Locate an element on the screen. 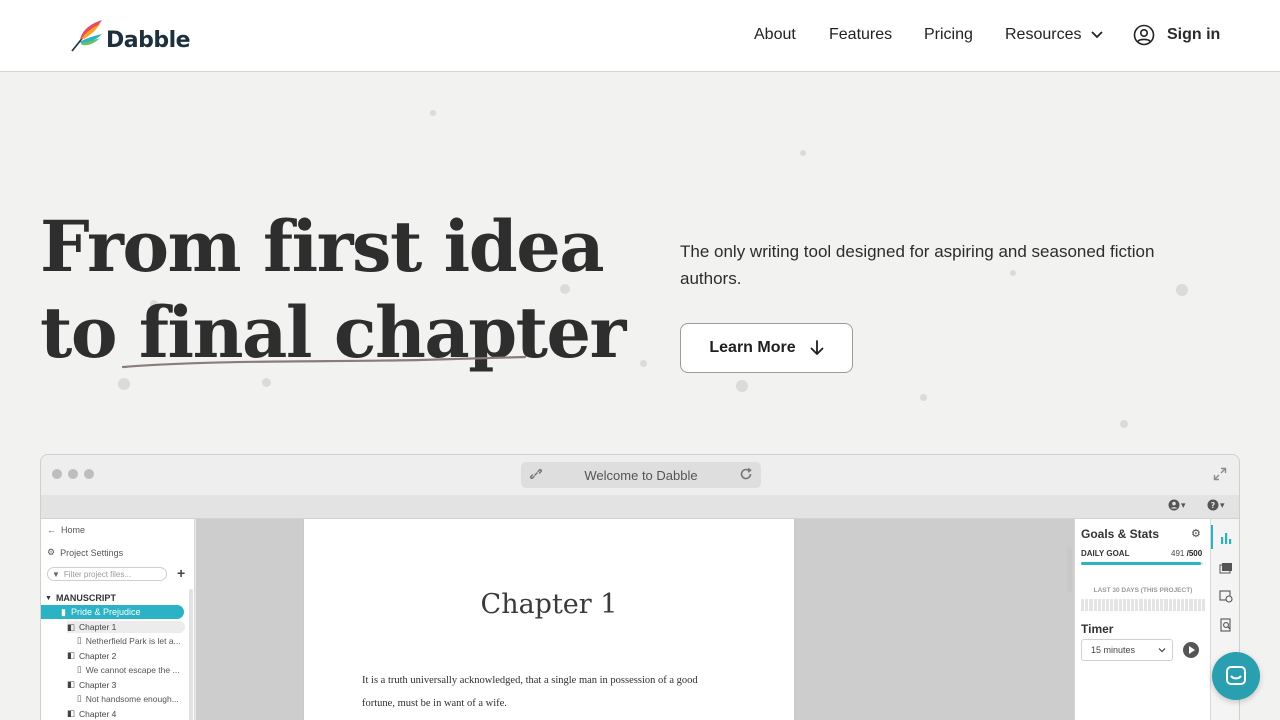 The width and height of the screenshot is (1280, 720). sidebar-home-label: Home is located at coordinates (73, 530).